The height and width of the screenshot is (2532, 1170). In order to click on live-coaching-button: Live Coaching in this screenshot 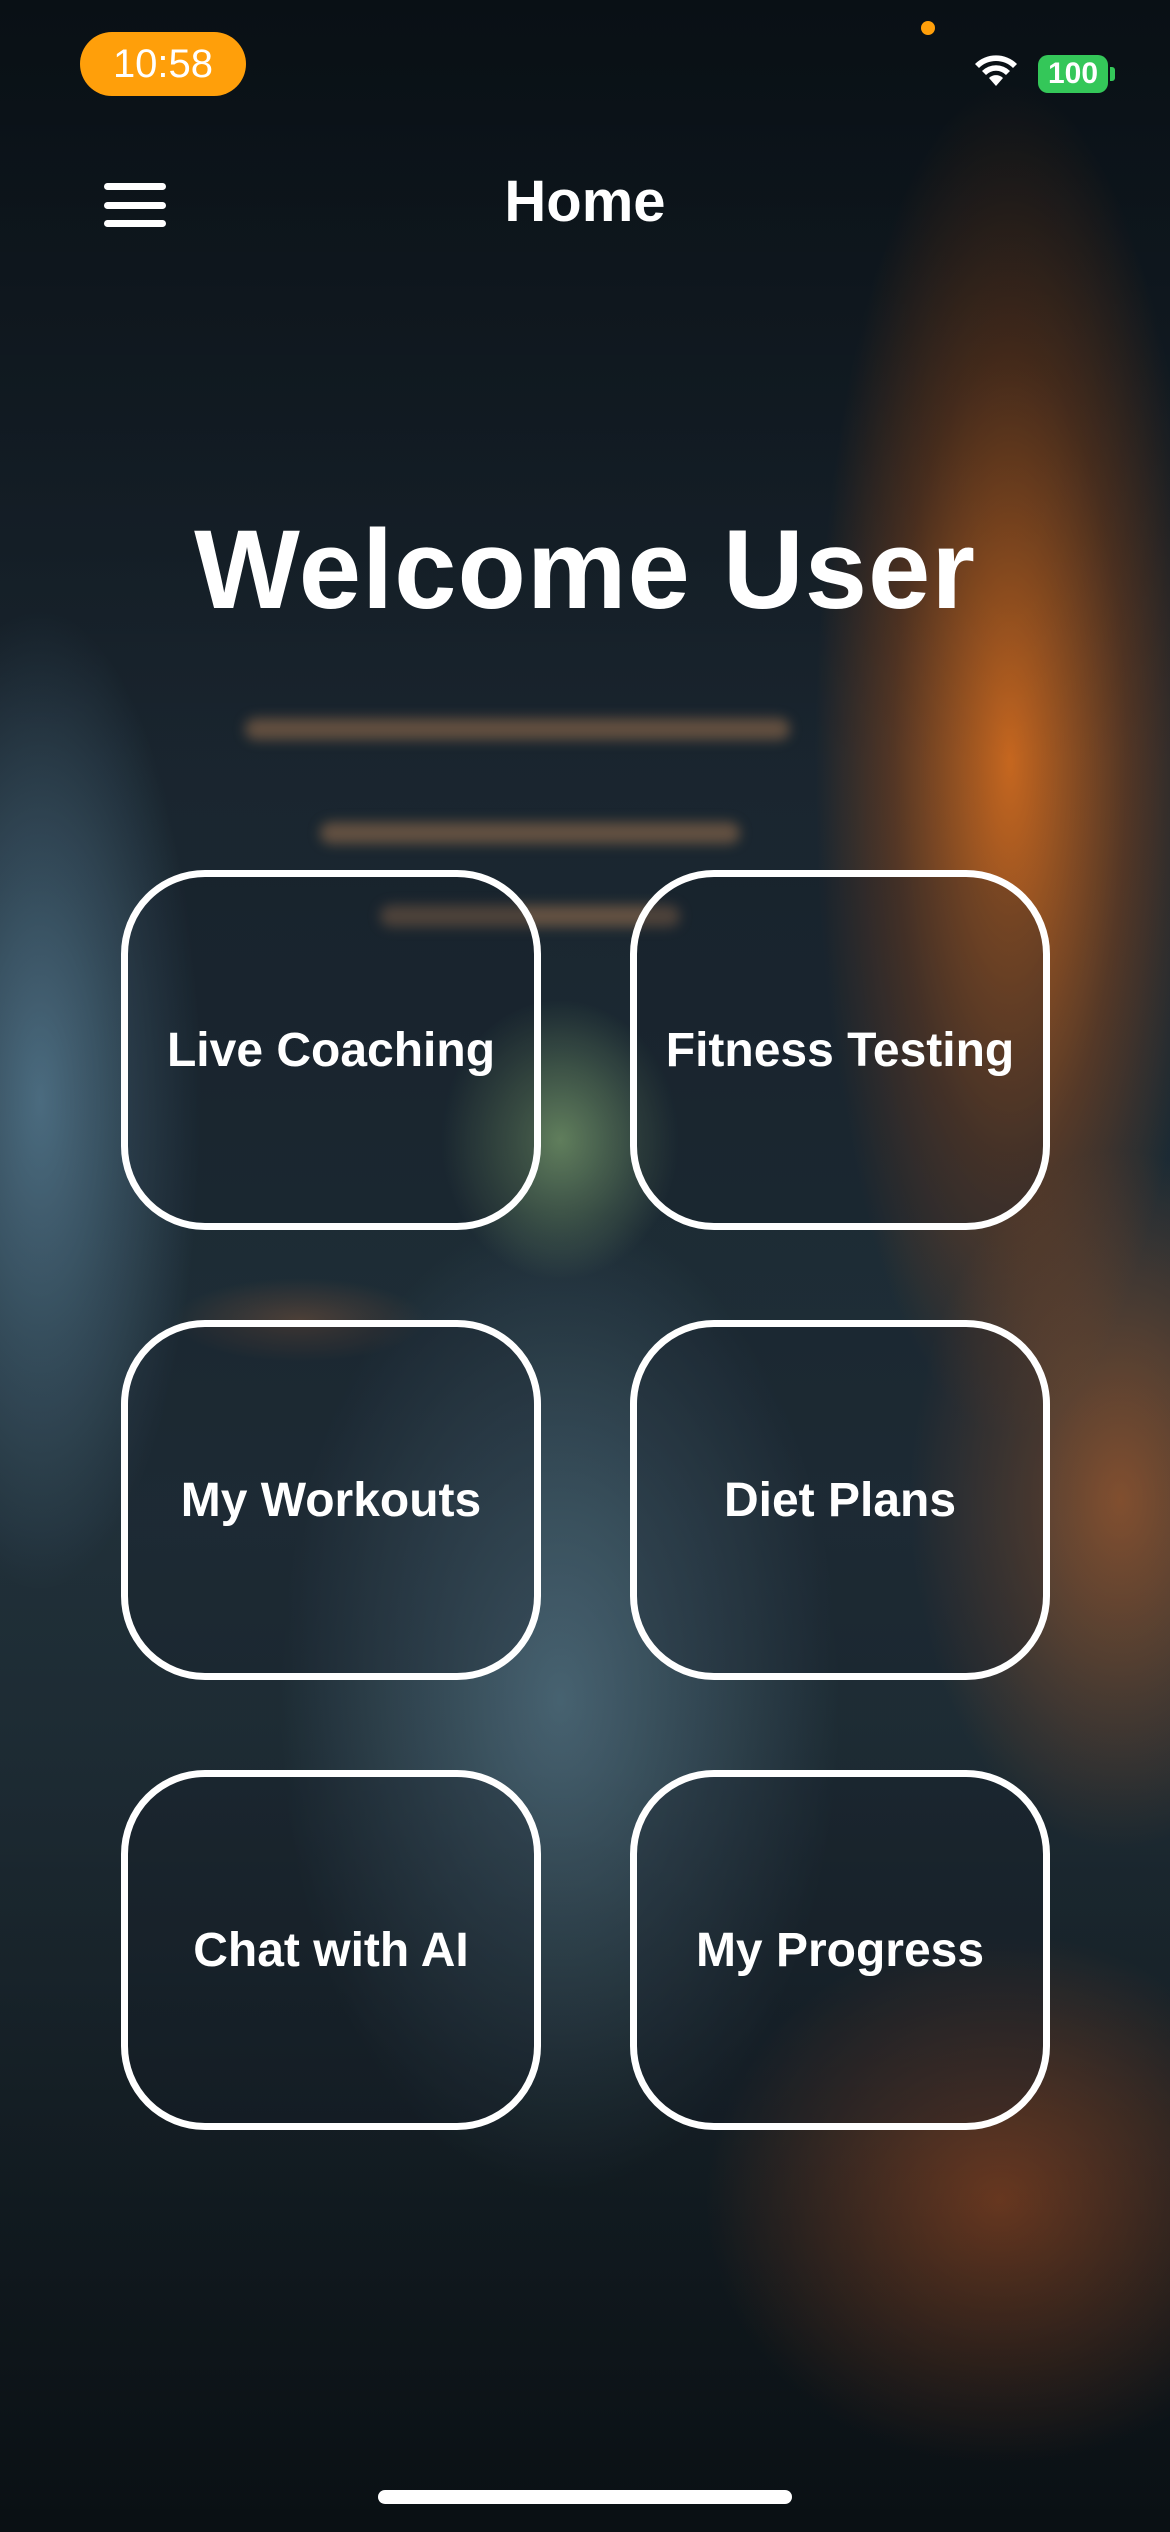, I will do `click(331, 1050)`.